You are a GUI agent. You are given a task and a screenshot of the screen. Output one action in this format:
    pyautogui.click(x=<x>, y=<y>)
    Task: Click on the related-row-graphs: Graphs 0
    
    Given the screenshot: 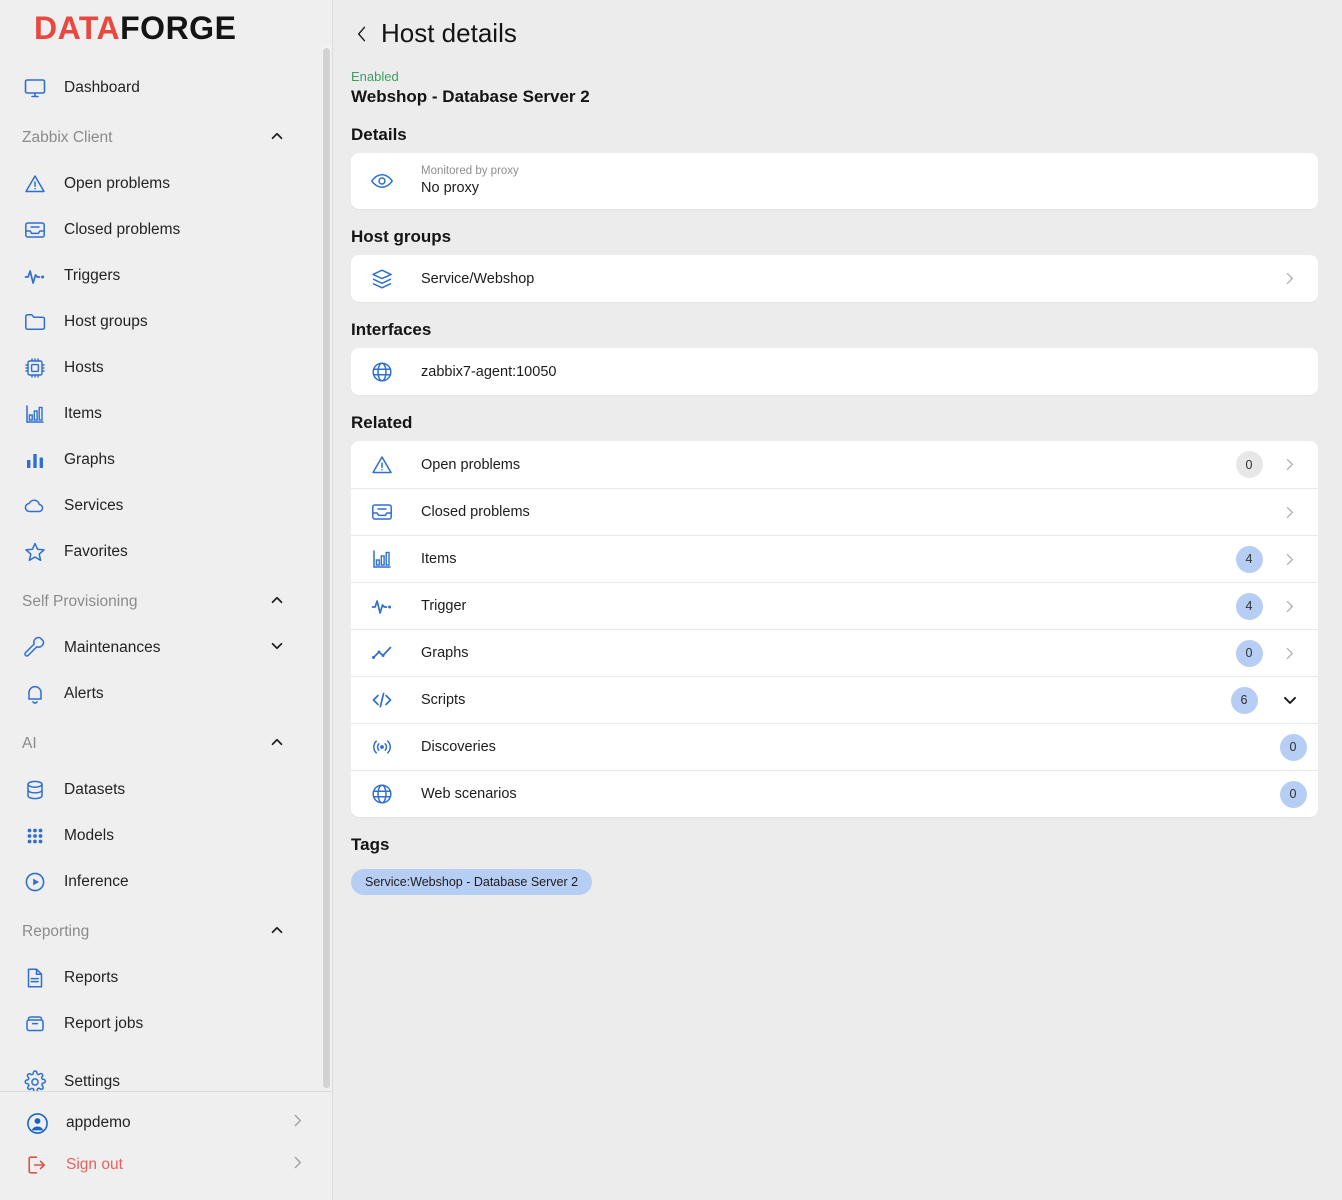 What is the action you would take?
    pyautogui.click(x=834, y=652)
    